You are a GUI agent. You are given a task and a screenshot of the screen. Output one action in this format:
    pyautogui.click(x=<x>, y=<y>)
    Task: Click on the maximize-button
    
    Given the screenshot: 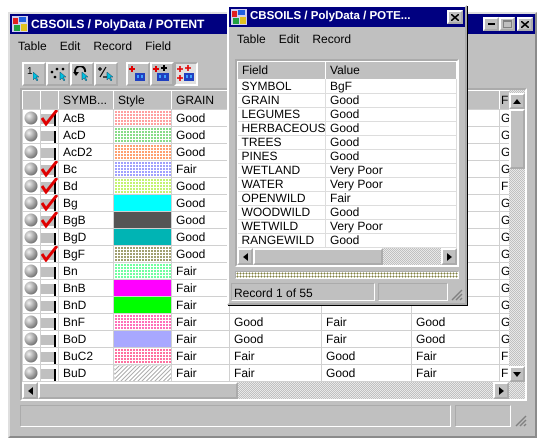 What is the action you would take?
    pyautogui.click(x=507, y=24)
    